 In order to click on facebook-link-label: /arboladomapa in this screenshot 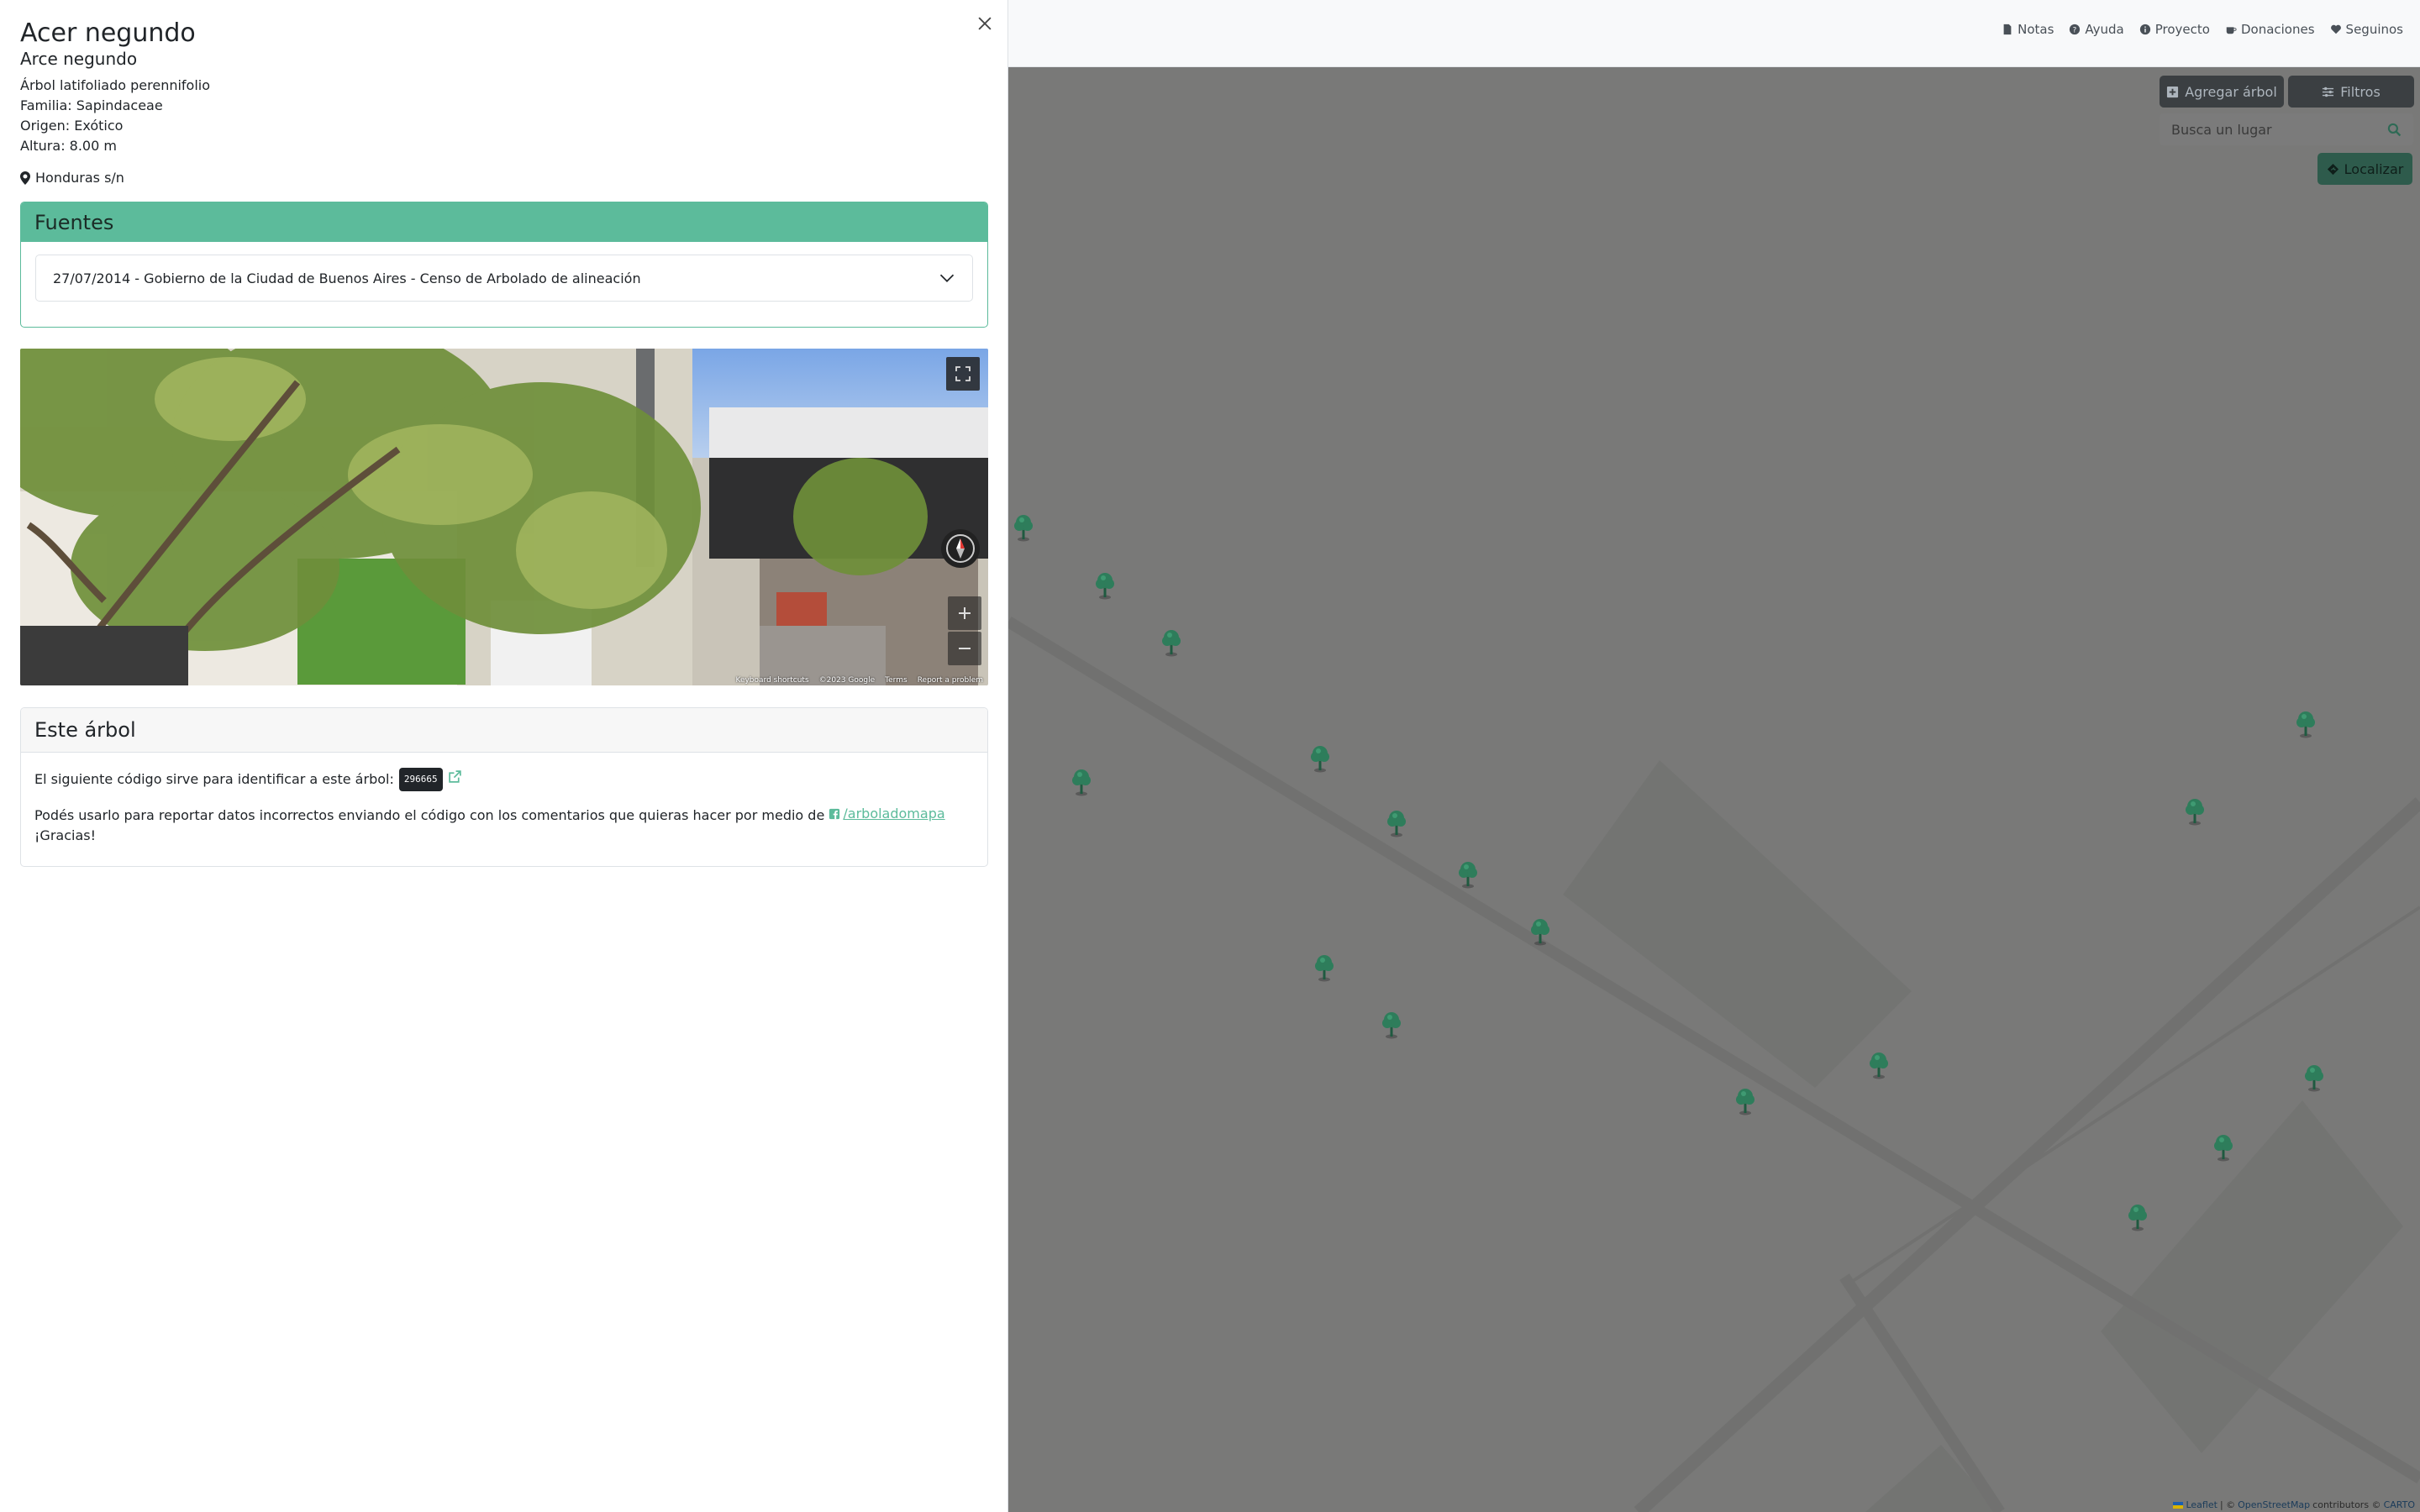, I will do `click(894, 814)`.